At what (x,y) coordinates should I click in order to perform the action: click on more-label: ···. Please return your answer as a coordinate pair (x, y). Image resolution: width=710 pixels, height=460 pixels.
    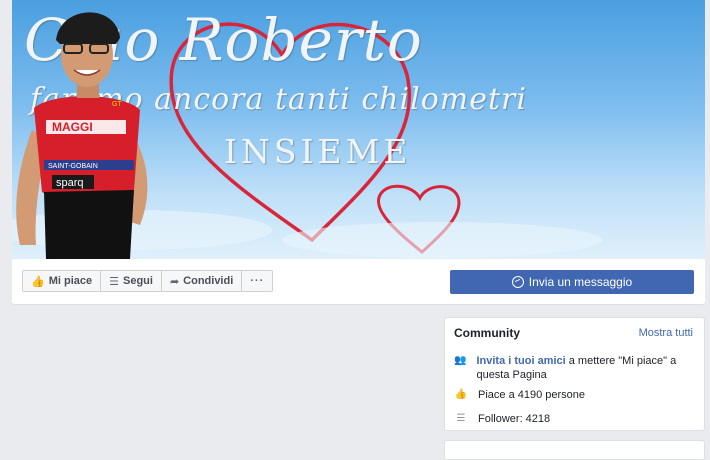
    Looking at the image, I should click on (257, 281).